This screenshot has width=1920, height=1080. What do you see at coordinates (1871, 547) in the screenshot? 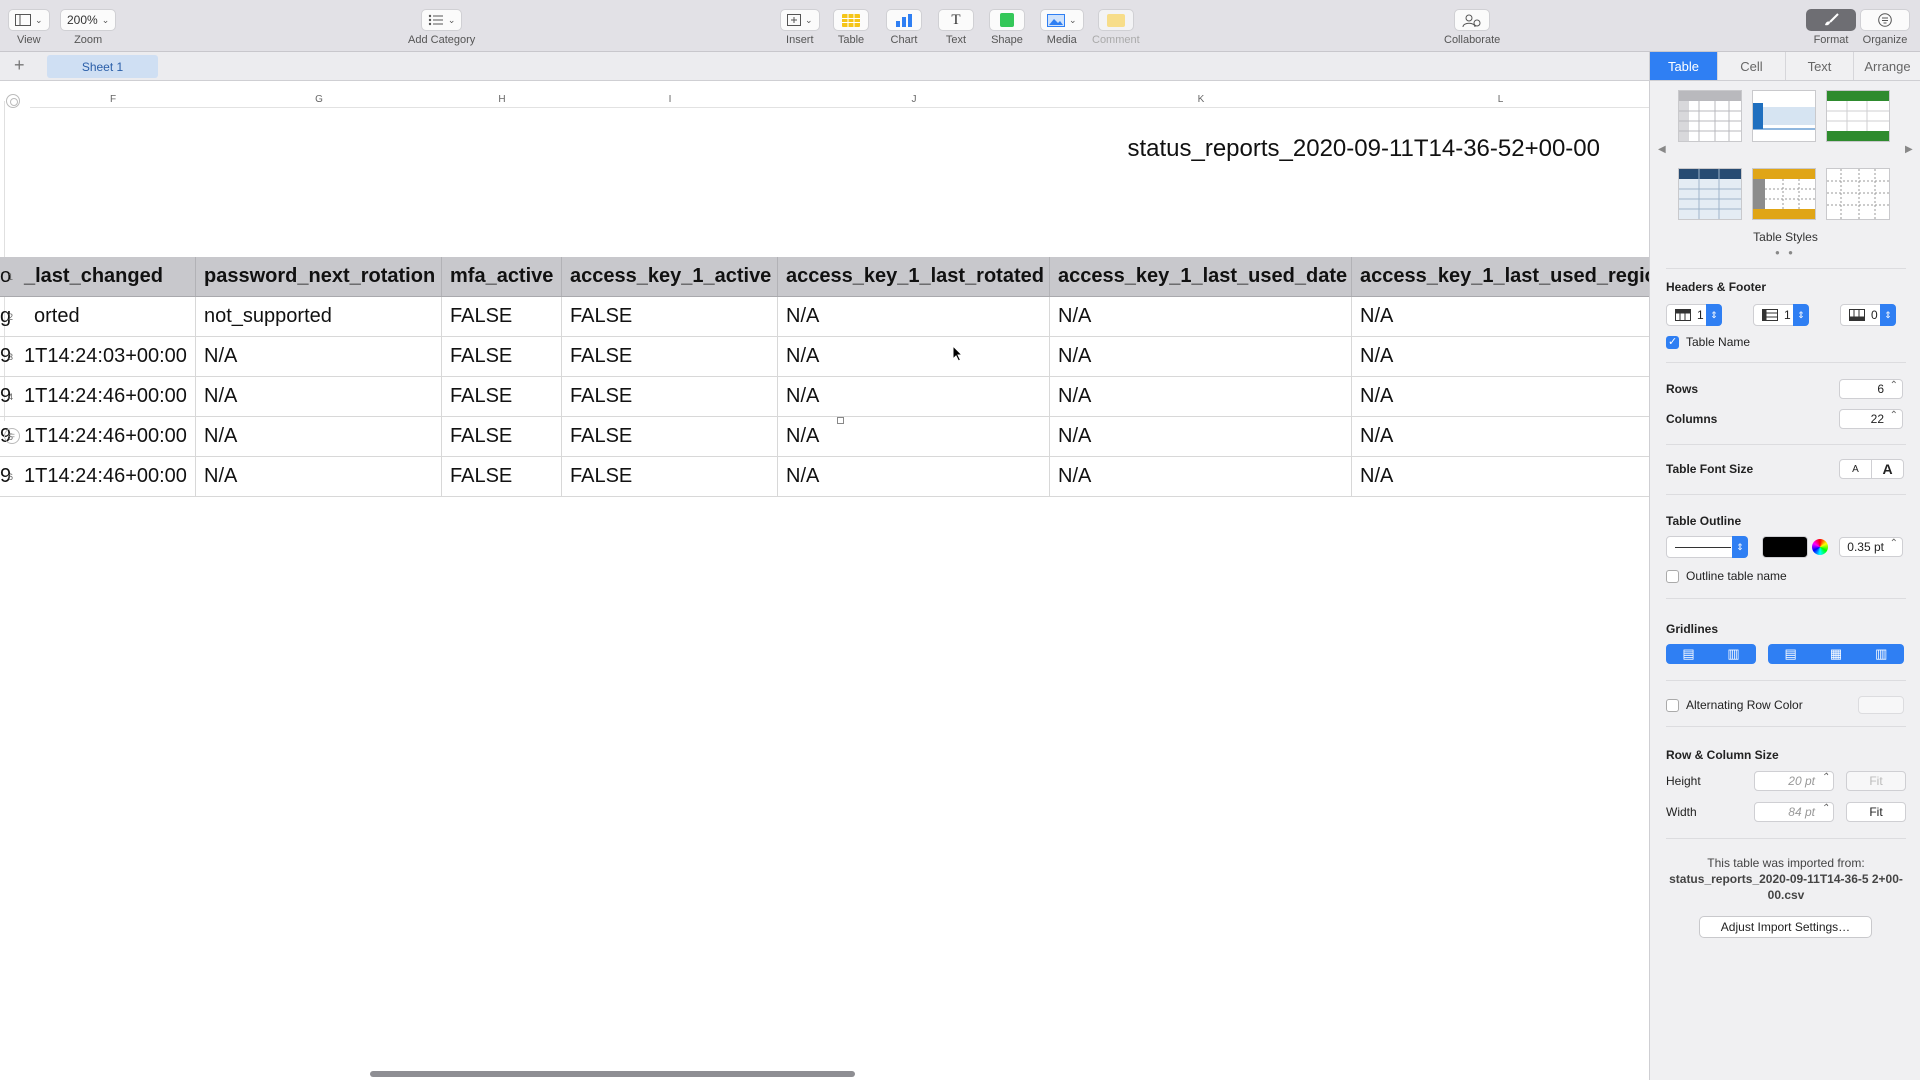
I see `outline-width-stepper: 0.35 pt` at bounding box center [1871, 547].